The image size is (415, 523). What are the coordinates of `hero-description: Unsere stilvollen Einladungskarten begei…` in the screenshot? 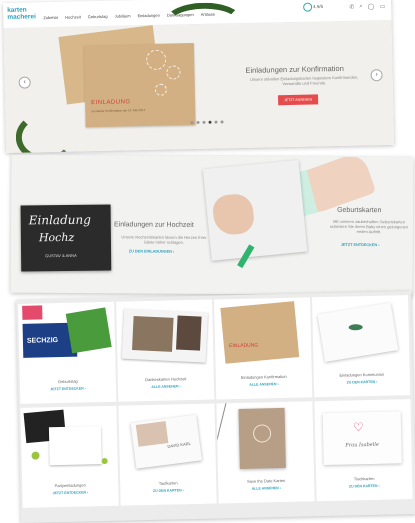 It's located at (304, 80).